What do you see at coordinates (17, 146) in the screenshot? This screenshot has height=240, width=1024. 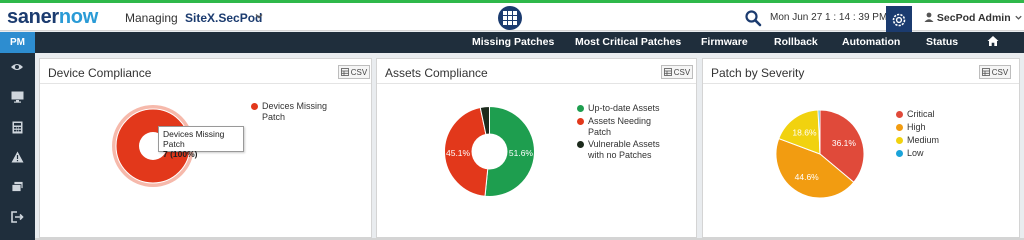 I see `sidebar` at bounding box center [17, 146].